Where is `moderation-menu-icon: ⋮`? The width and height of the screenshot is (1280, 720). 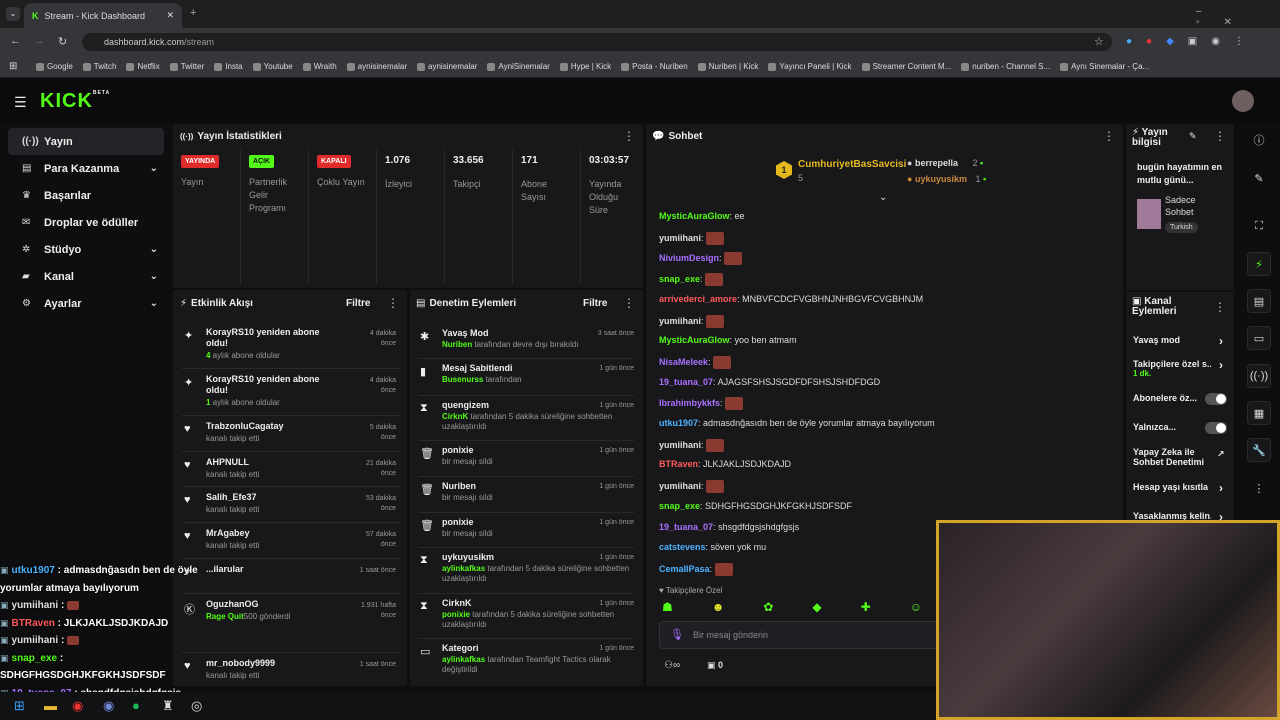 moderation-menu-icon: ⋮ is located at coordinates (629, 303).